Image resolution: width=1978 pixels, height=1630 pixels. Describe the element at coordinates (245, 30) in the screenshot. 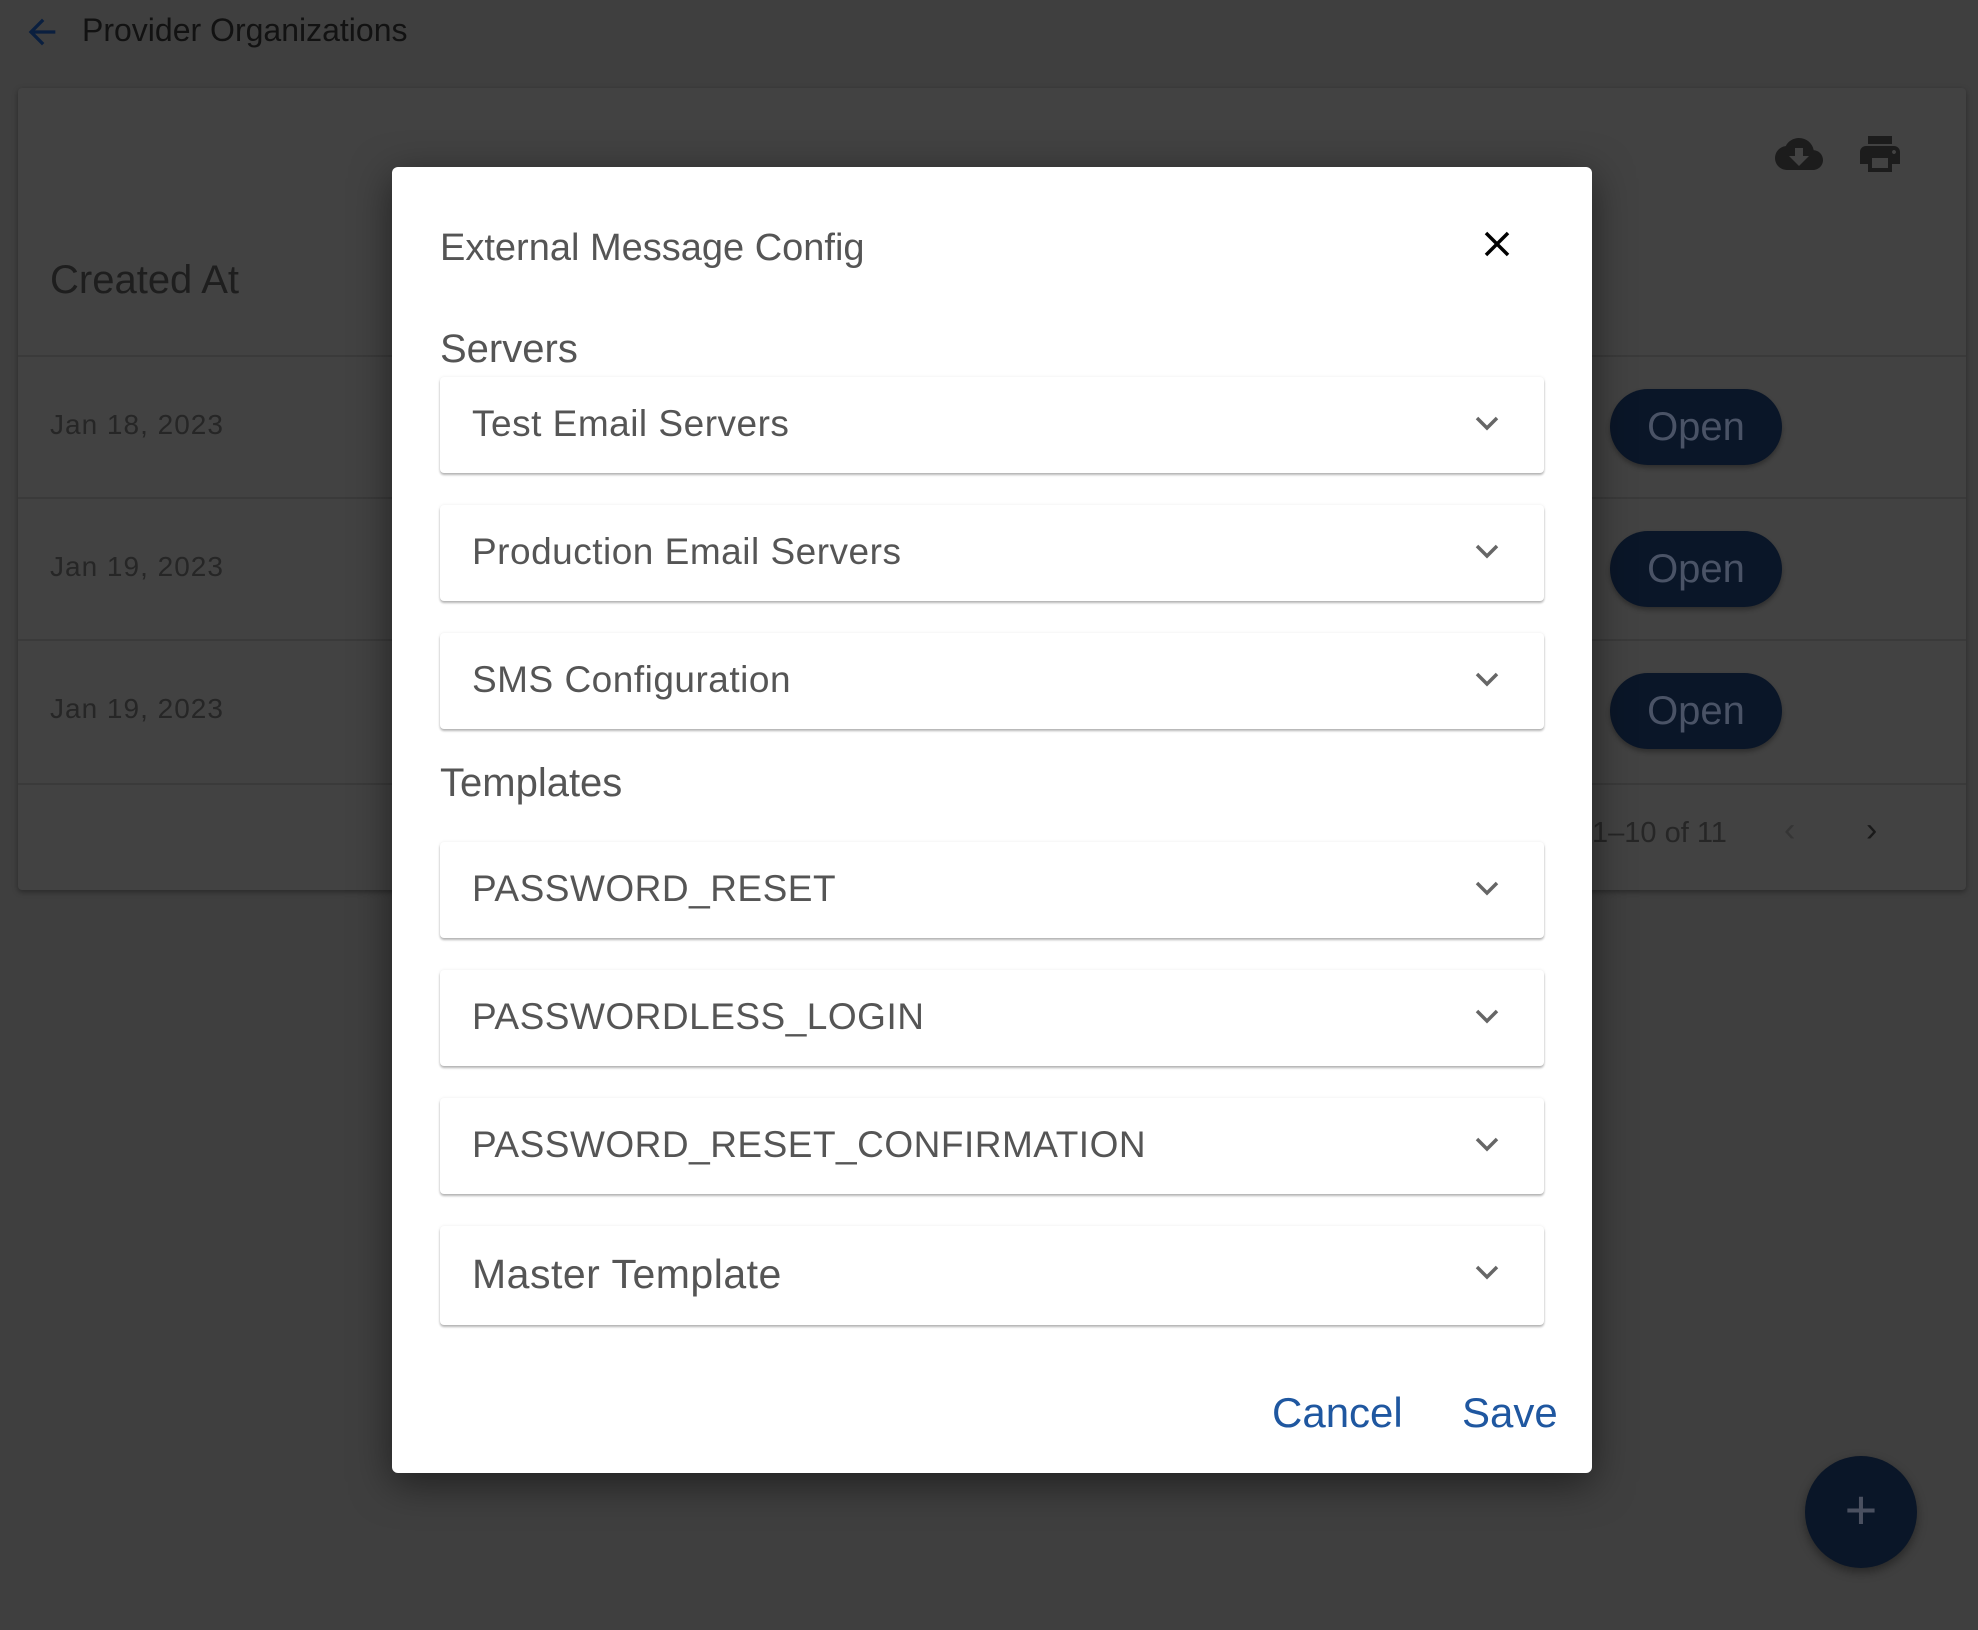

I see `page-title: Provider Organizations` at that location.